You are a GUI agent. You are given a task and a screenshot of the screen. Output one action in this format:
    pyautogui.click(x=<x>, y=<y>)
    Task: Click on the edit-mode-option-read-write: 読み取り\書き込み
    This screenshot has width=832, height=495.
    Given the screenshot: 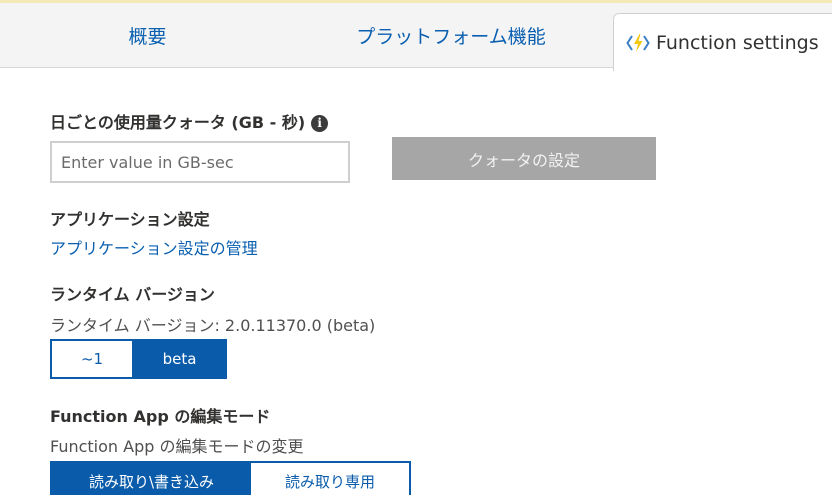 What is the action you would take?
    pyautogui.click(x=151, y=479)
    